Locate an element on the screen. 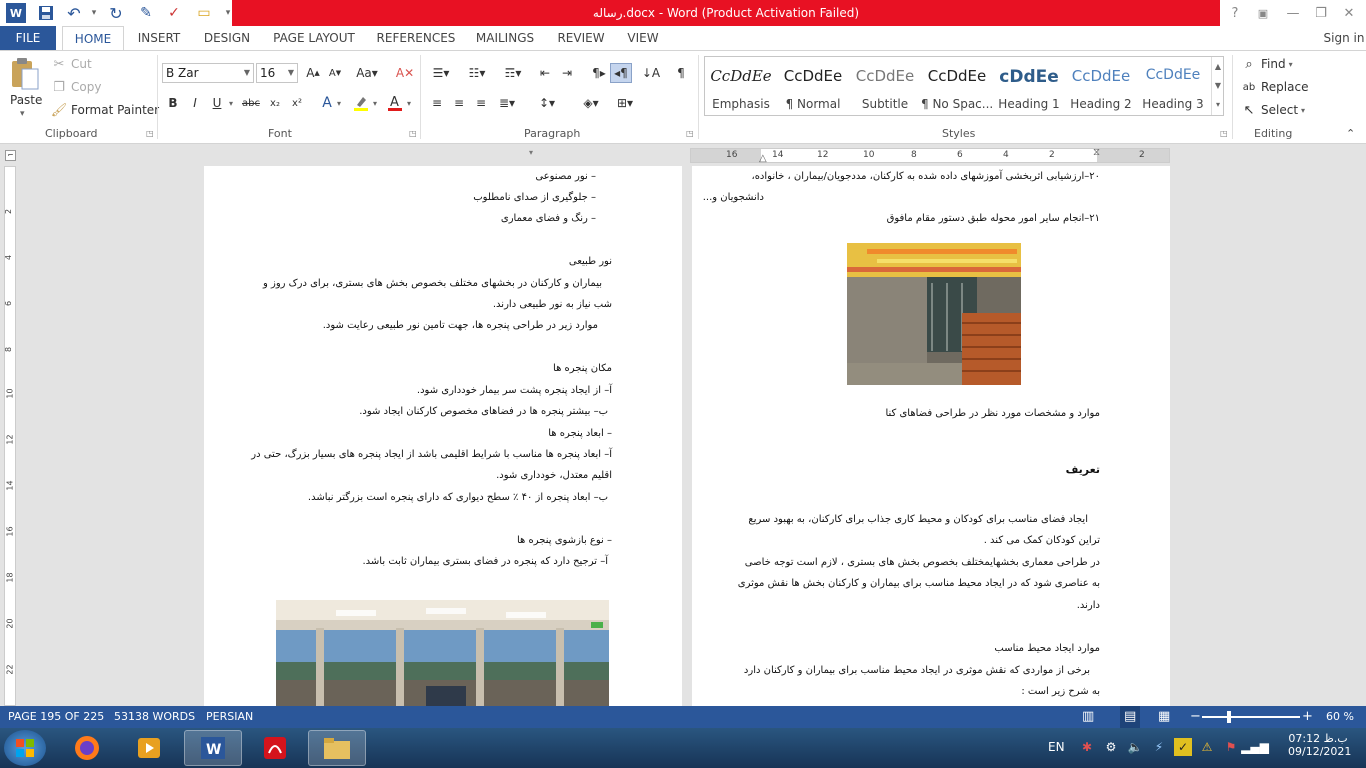 The width and height of the screenshot is (1366, 768). page-count: PAGE 195 OF 225 is located at coordinates (56, 717).